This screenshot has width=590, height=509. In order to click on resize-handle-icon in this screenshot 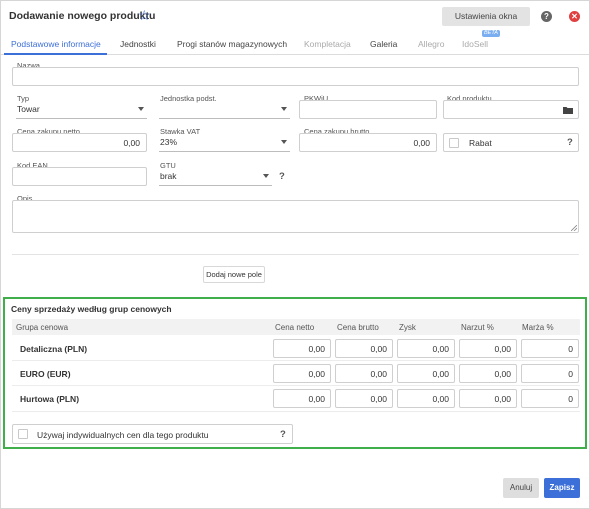, I will do `click(574, 228)`.